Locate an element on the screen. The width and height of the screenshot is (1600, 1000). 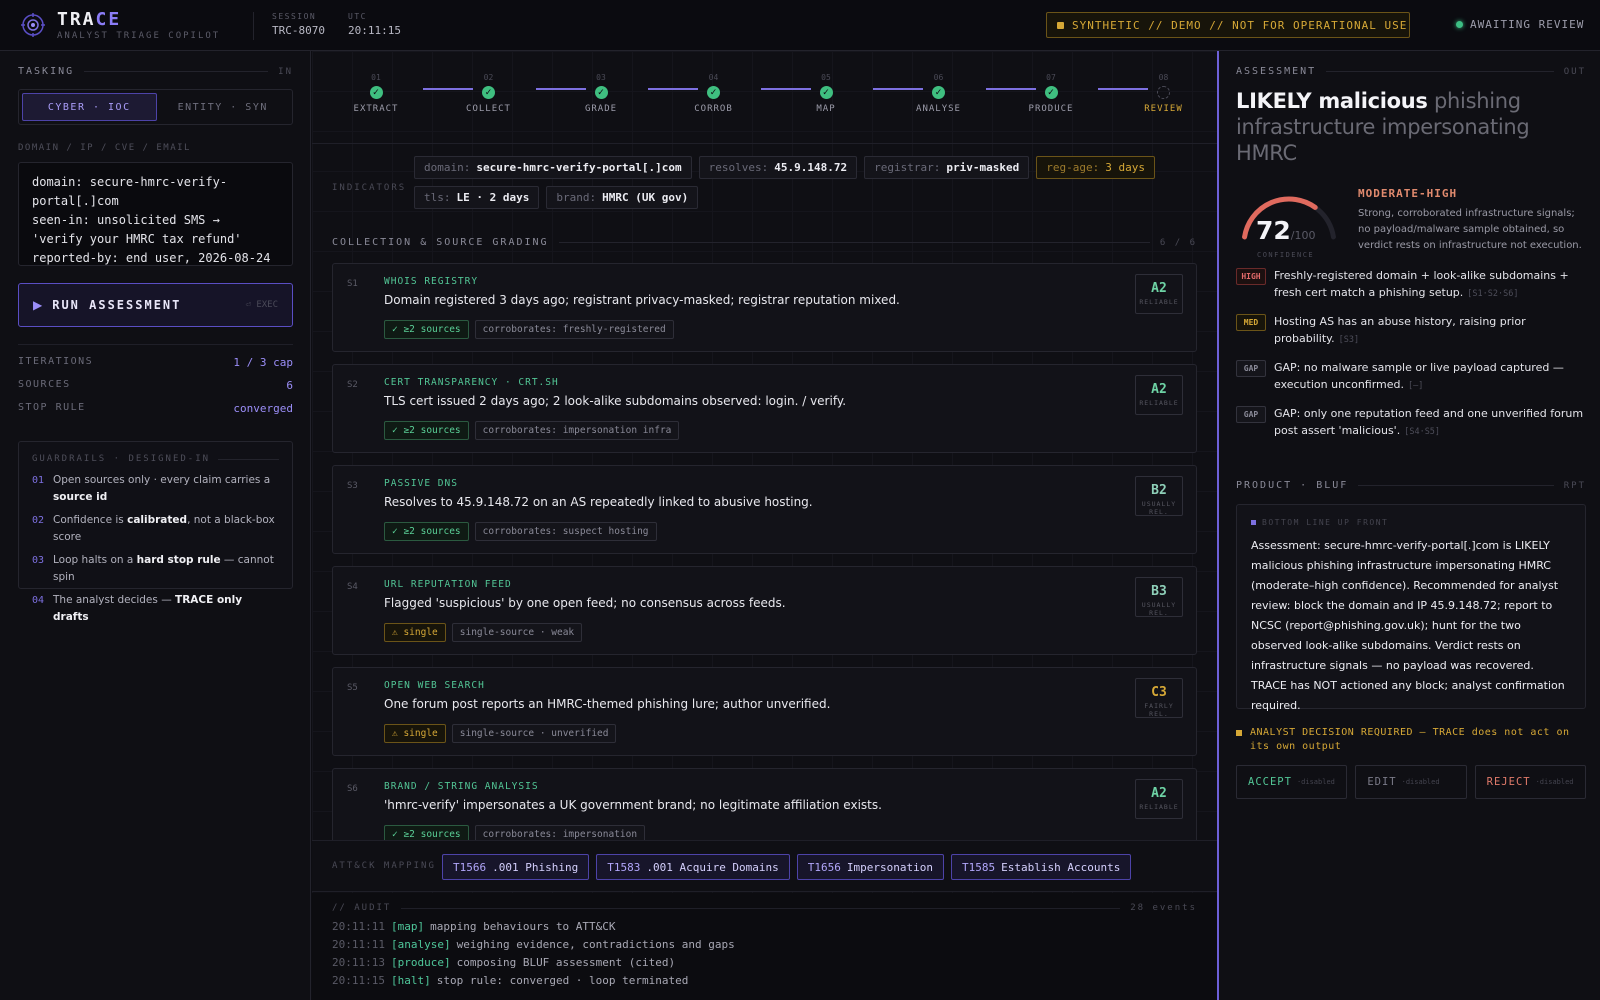
source-ref: [S4·S5] is located at coordinates (1422, 432).